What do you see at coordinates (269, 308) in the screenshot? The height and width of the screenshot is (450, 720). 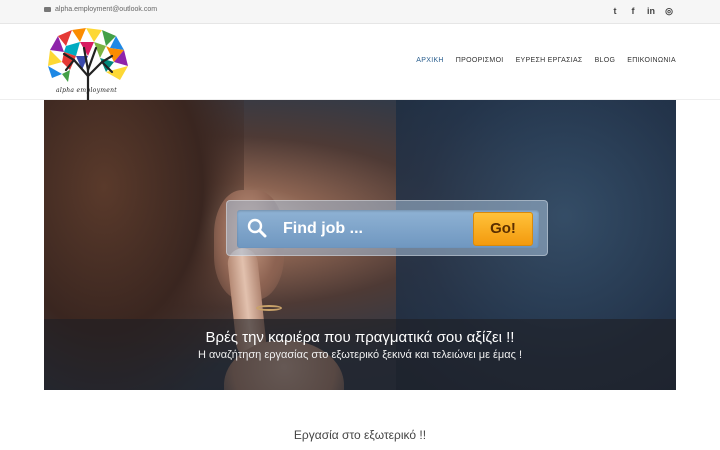 I see `hero-background-ring` at bounding box center [269, 308].